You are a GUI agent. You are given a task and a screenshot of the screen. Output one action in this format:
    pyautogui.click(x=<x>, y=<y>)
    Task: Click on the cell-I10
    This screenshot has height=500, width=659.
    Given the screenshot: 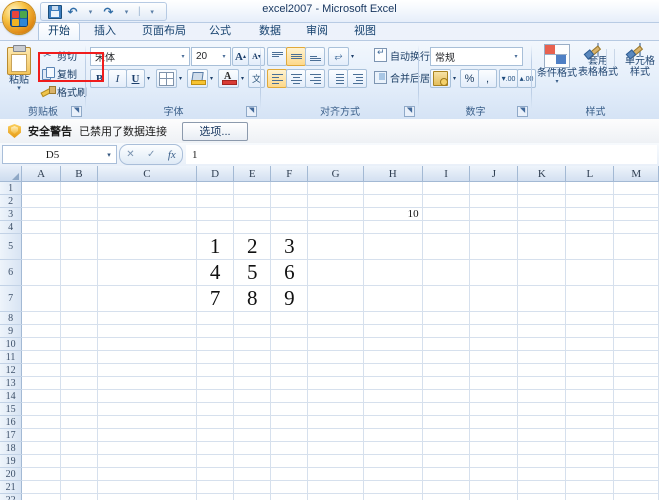 What is the action you would take?
    pyautogui.click(x=446, y=344)
    